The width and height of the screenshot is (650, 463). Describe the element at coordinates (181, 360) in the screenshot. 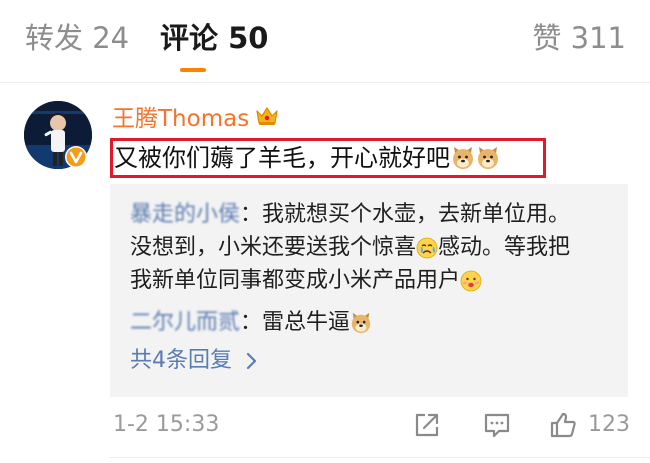

I see `more-replies-label: 共4条回复` at that location.